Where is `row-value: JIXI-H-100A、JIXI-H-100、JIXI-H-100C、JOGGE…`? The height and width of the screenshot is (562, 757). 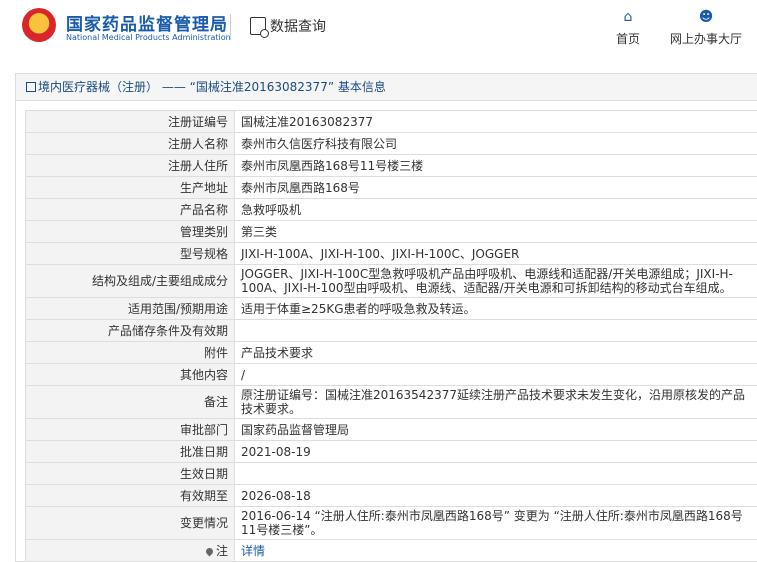 row-value: JIXI-H-100A、JIXI-H-100、JIXI-H-100C、JOGGE… is located at coordinates (495, 253).